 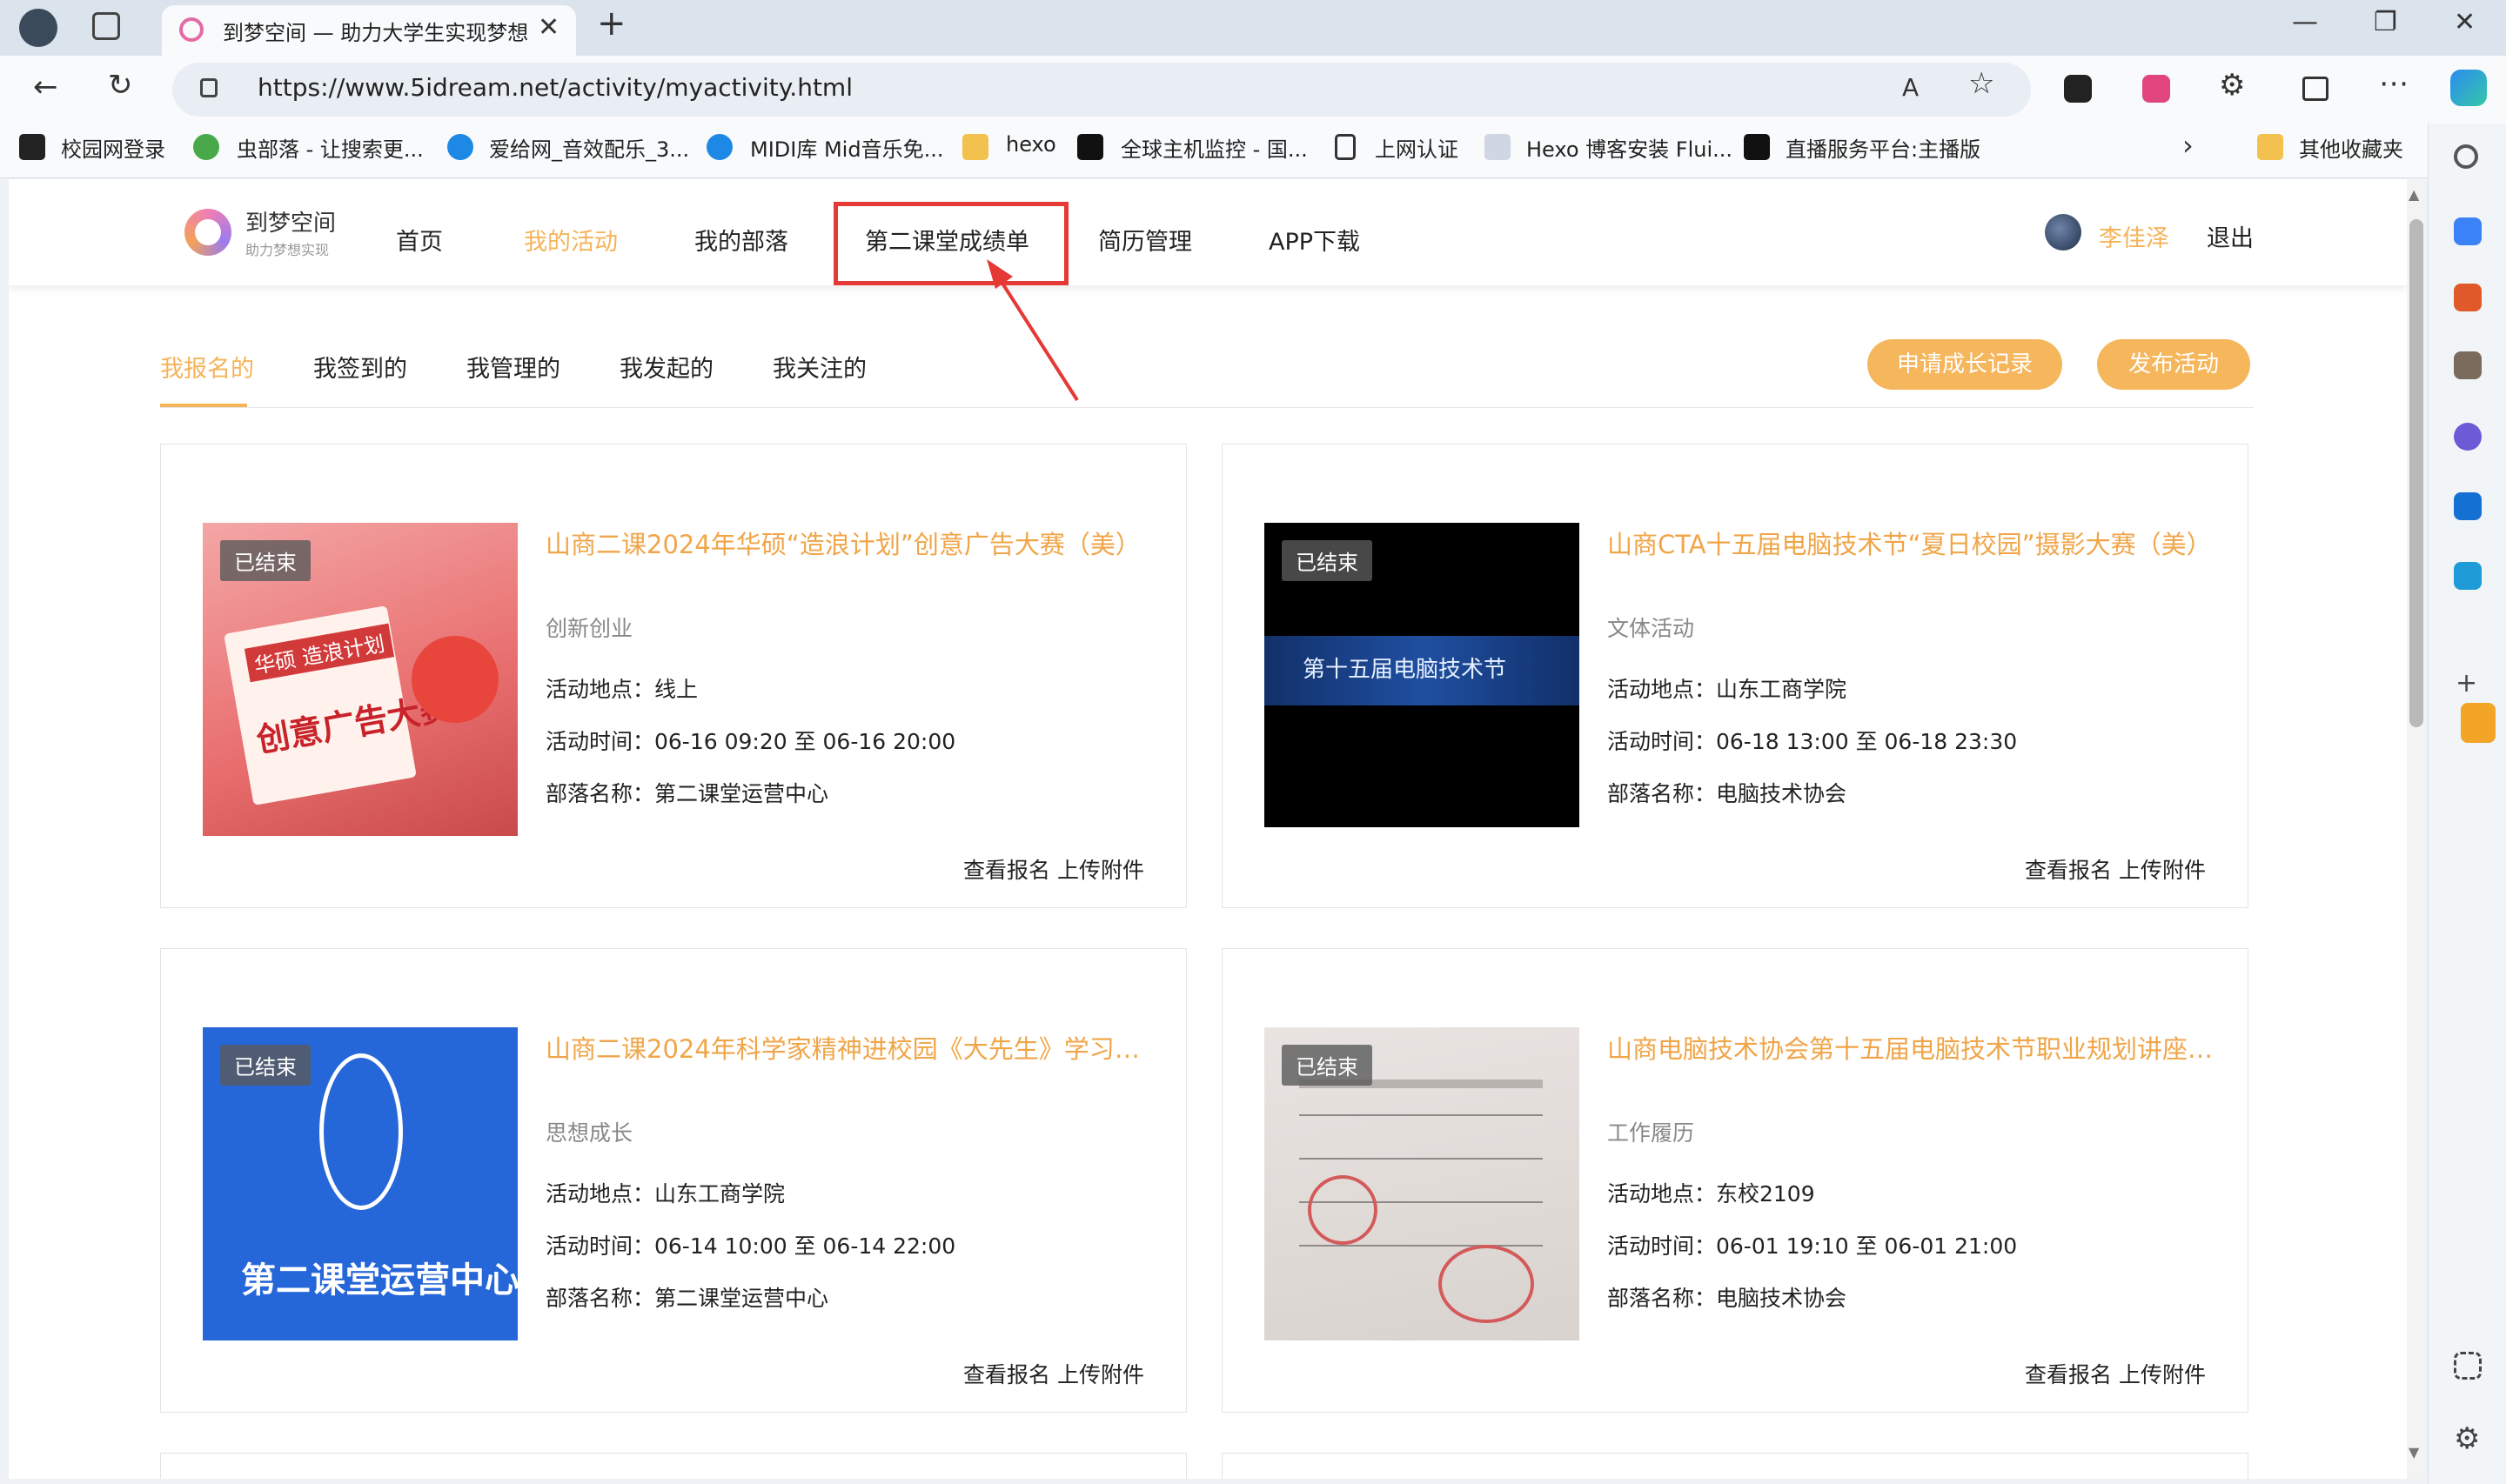 What do you see at coordinates (2414, 1453) in the screenshot?
I see `scroll-down-arrow: ▼` at bounding box center [2414, 1453].